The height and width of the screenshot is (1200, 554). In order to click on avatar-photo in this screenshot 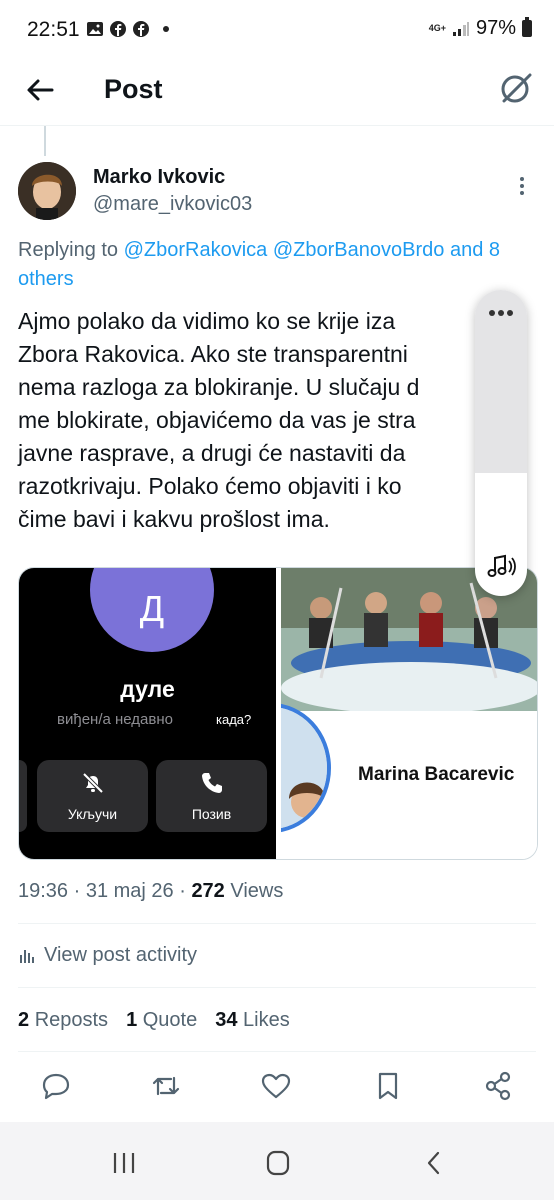, I will do `click(47, 191)`.